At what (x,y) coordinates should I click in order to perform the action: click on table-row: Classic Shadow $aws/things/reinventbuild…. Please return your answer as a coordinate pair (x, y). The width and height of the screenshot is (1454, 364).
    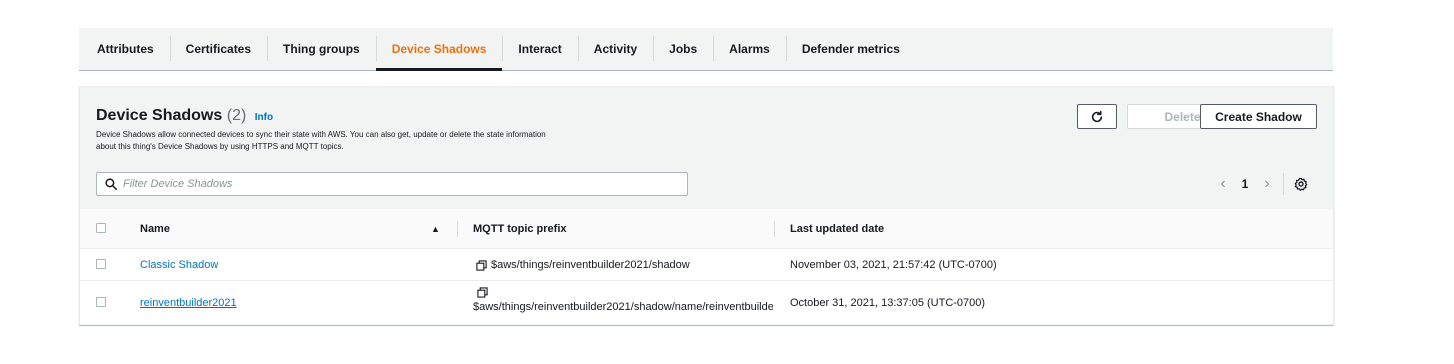
    Looking at the image, I should click on (706, 265).